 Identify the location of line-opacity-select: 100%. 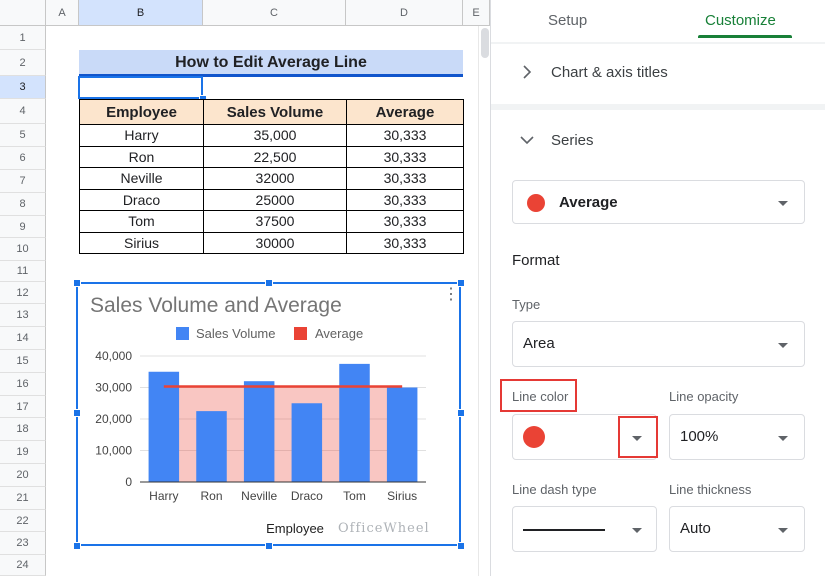
(737, 437).